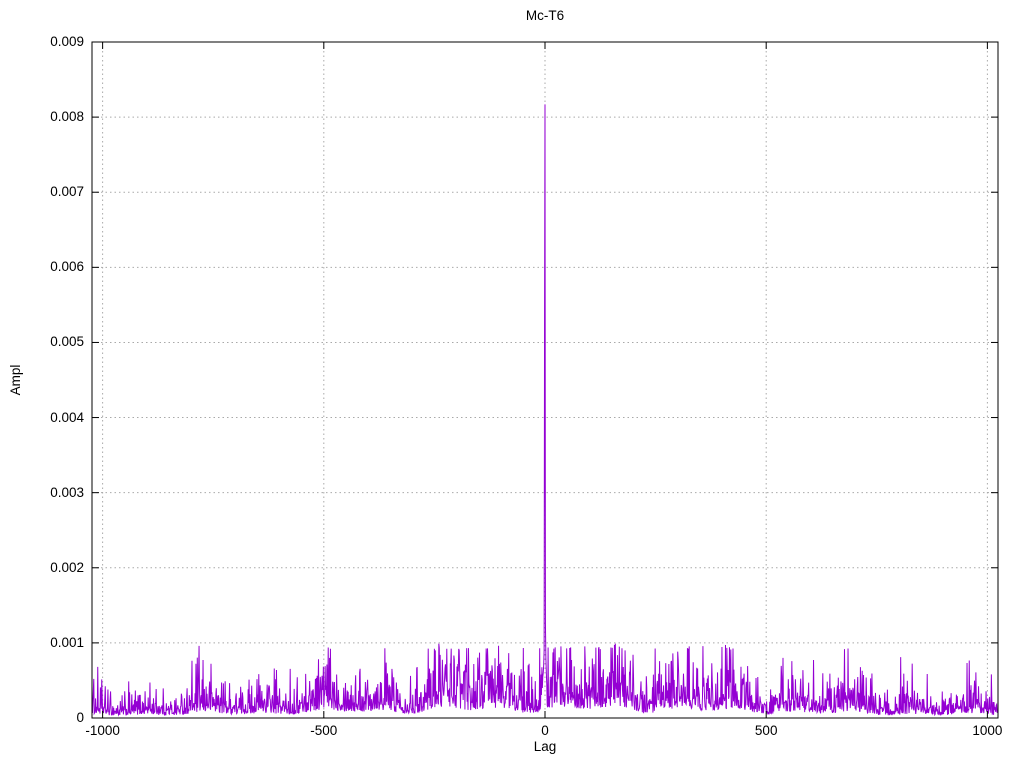  What do you see at coordinates (67, 417) in the screenshot?
I see `y-tick-label: 0.004` at bounding box center [67, 417].